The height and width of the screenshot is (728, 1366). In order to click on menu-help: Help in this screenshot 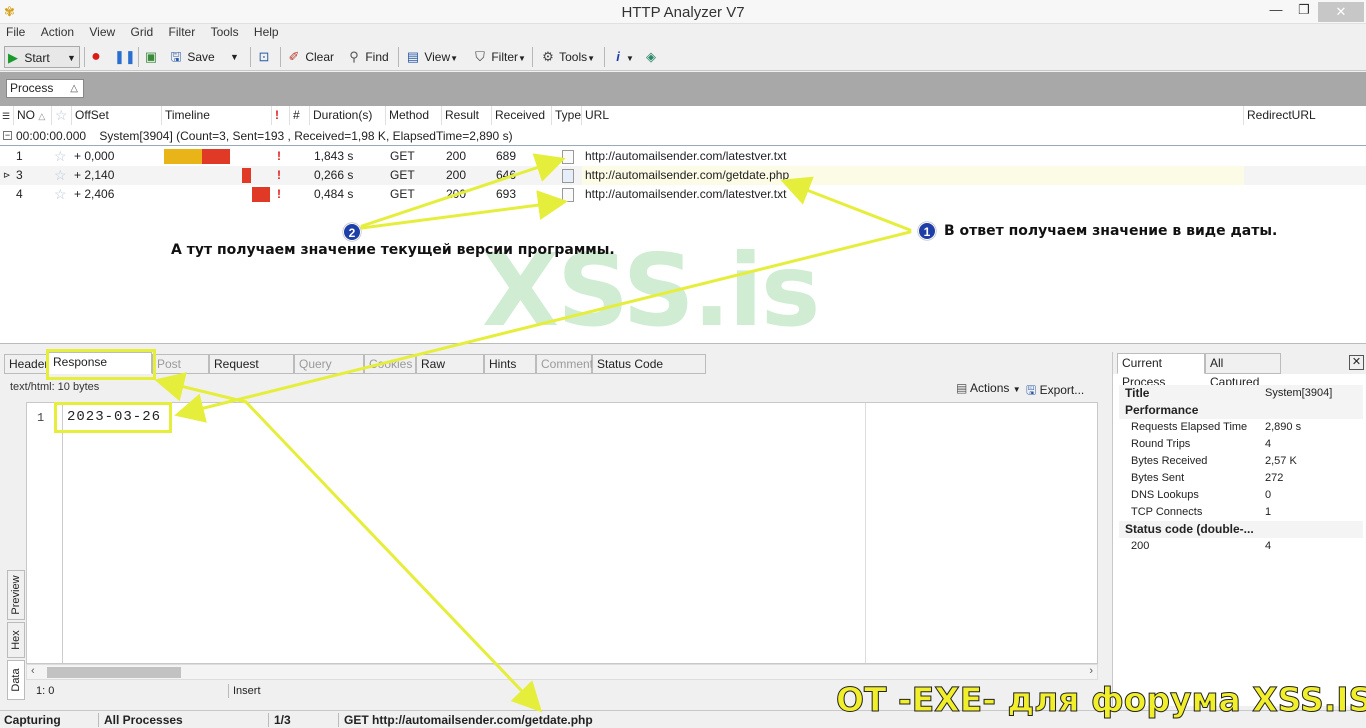, I will do `click(266, 31)`.